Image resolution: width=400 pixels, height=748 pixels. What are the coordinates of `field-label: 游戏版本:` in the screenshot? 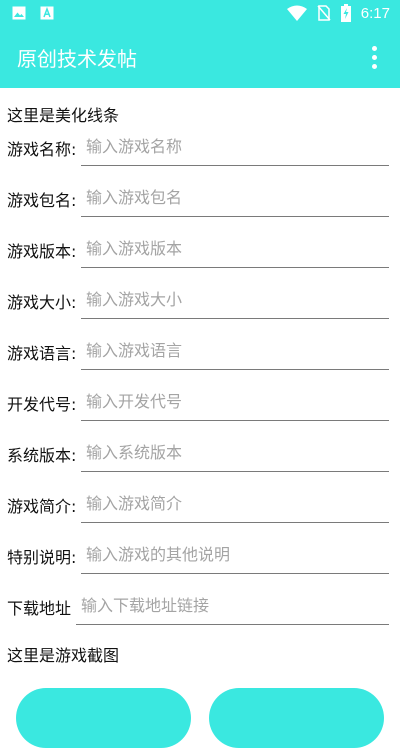 It's located at (42, 251).